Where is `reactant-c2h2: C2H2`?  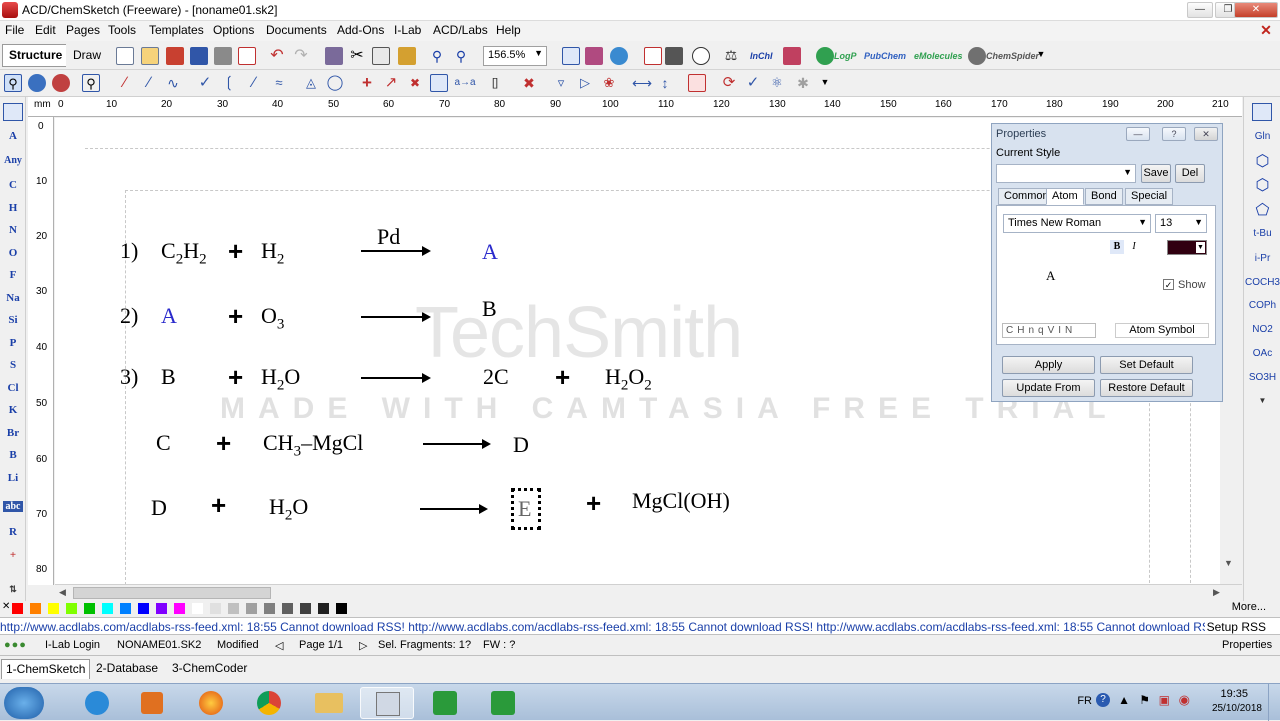 reactant-c2h2: C2H2 is located at coordinates (184, 253).